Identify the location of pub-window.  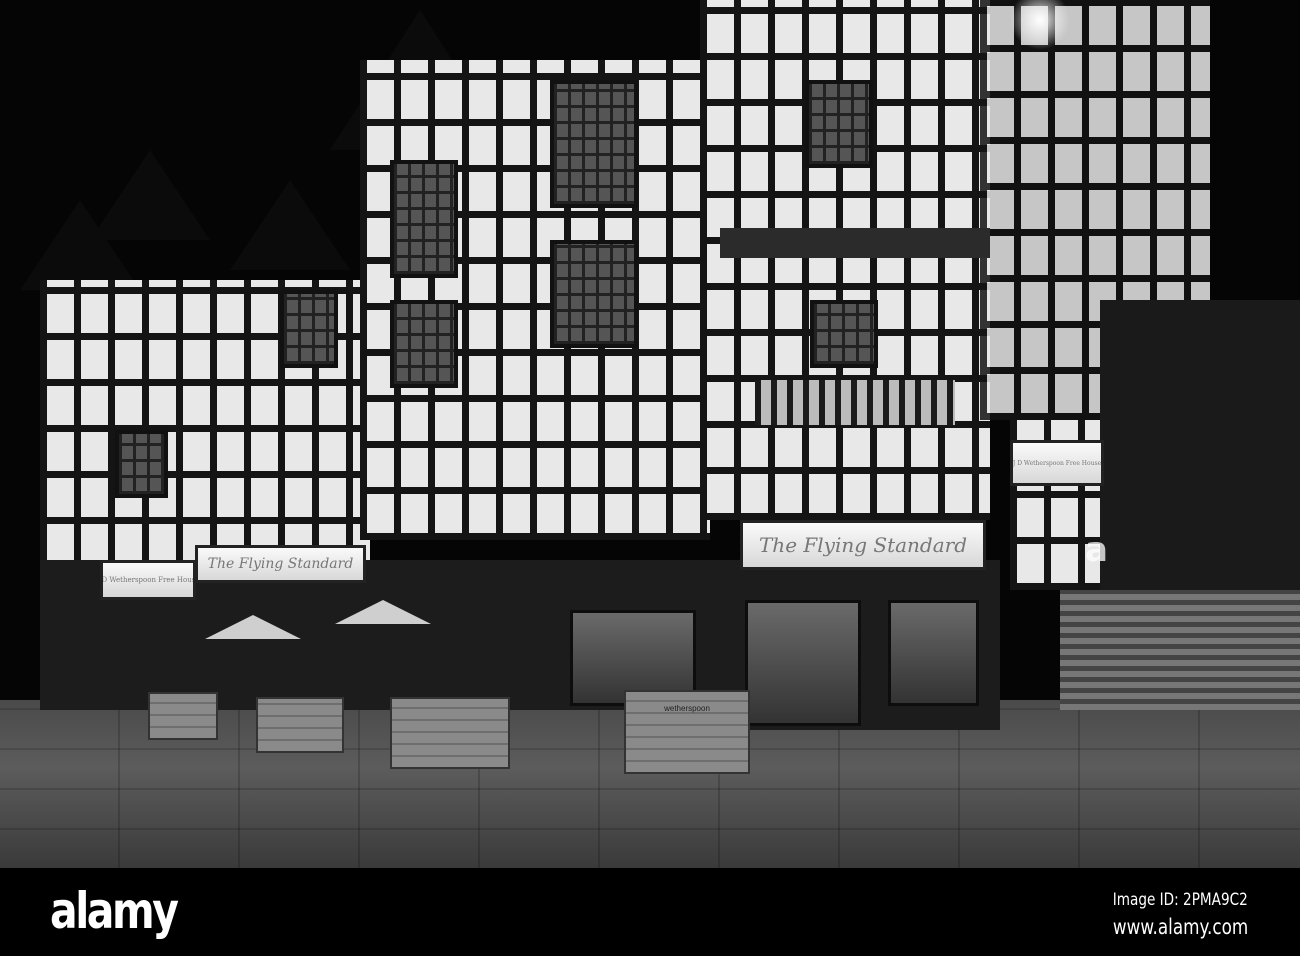
(933, 653).